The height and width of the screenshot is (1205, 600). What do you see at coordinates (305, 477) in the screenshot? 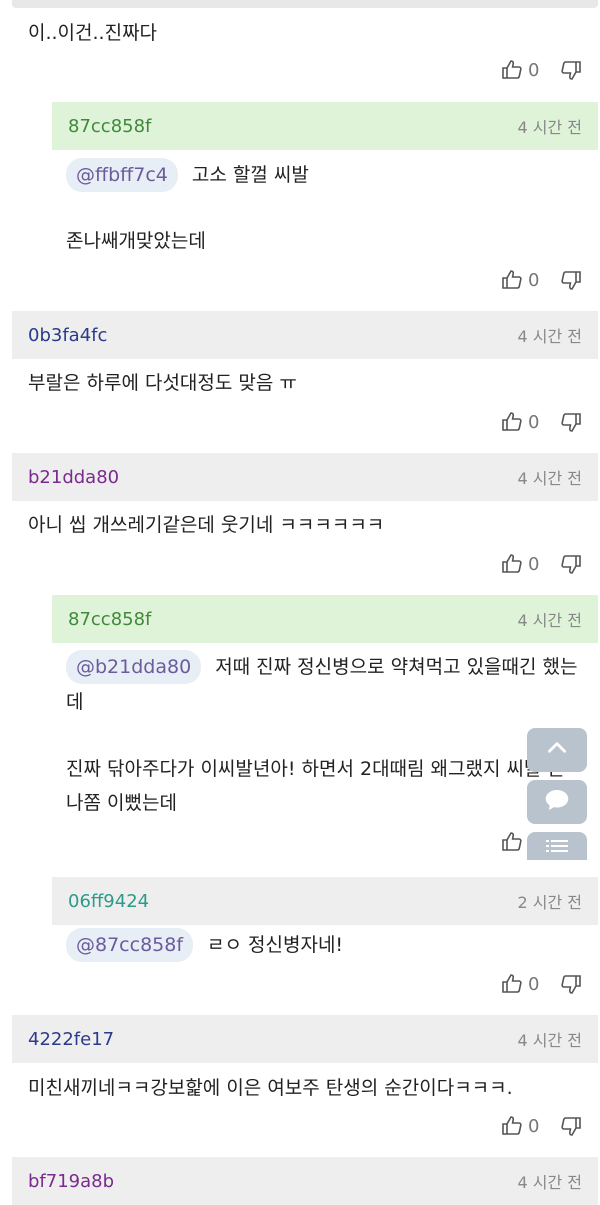
I see `comment-header: b21dda80 4 시간 전` at bounding box center [305, 477].